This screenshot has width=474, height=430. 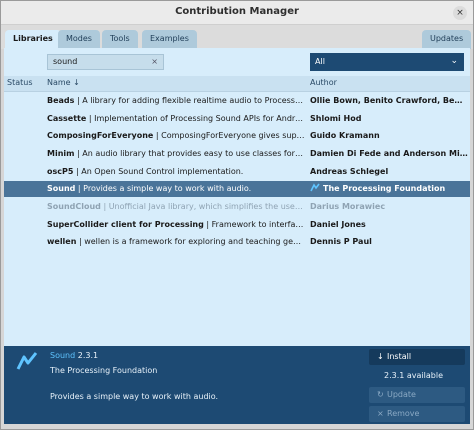 I want to click on clear-search-icon: ×, so click(x=154, y=62).